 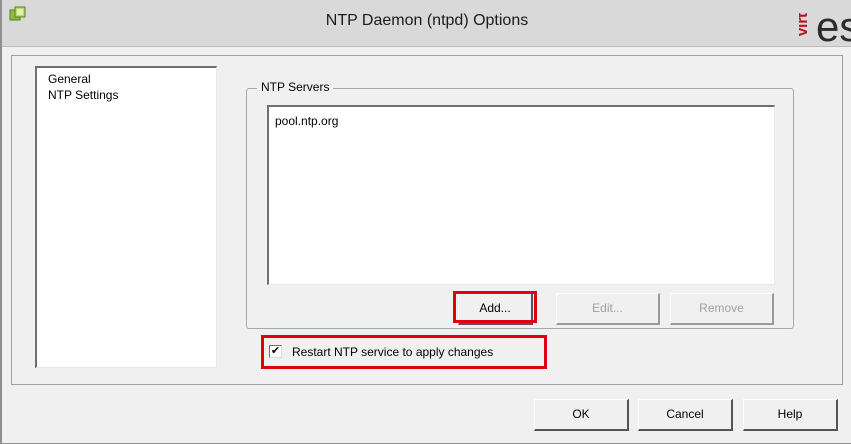 I want to click on window-title: NTP Daemon (ntpd) Options, so click(x=427, y=20).